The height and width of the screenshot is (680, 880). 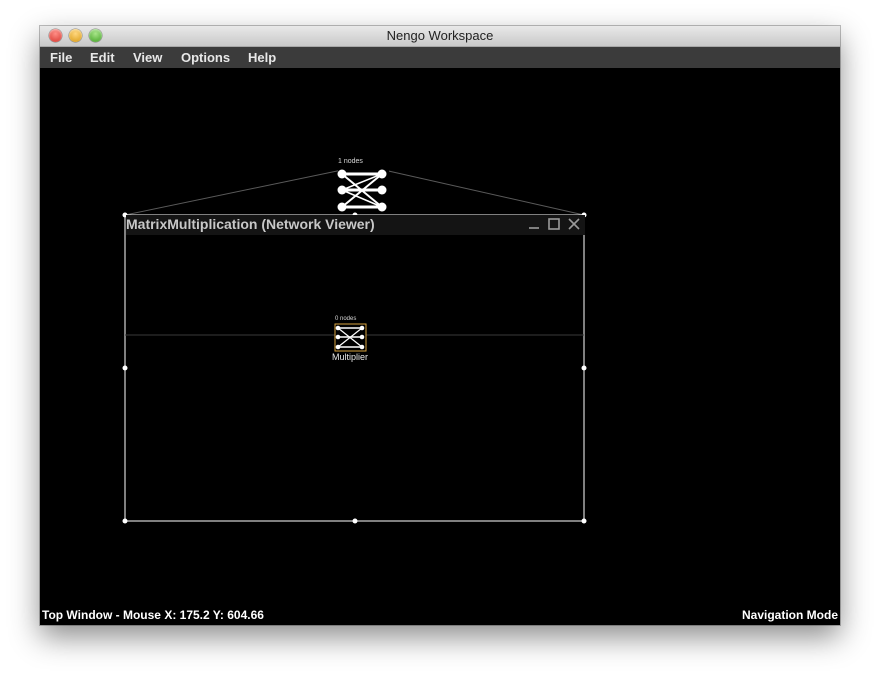 What do you see at coordinates (350, 337) in the screenshot?
I see `multiplier-node-icon` at bounding box center [350, 337].